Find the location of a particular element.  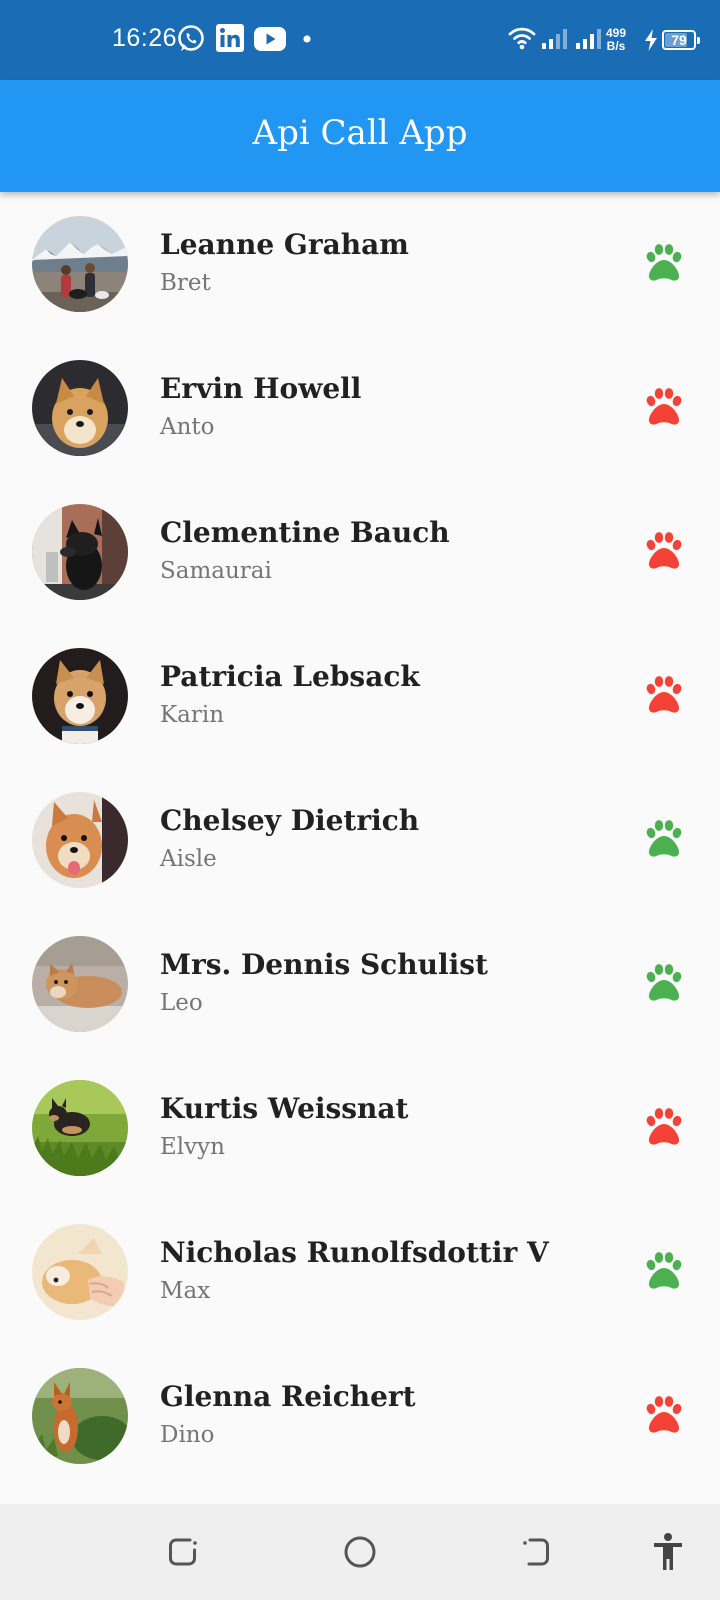

home-button is located at coordinates (360, 1552).